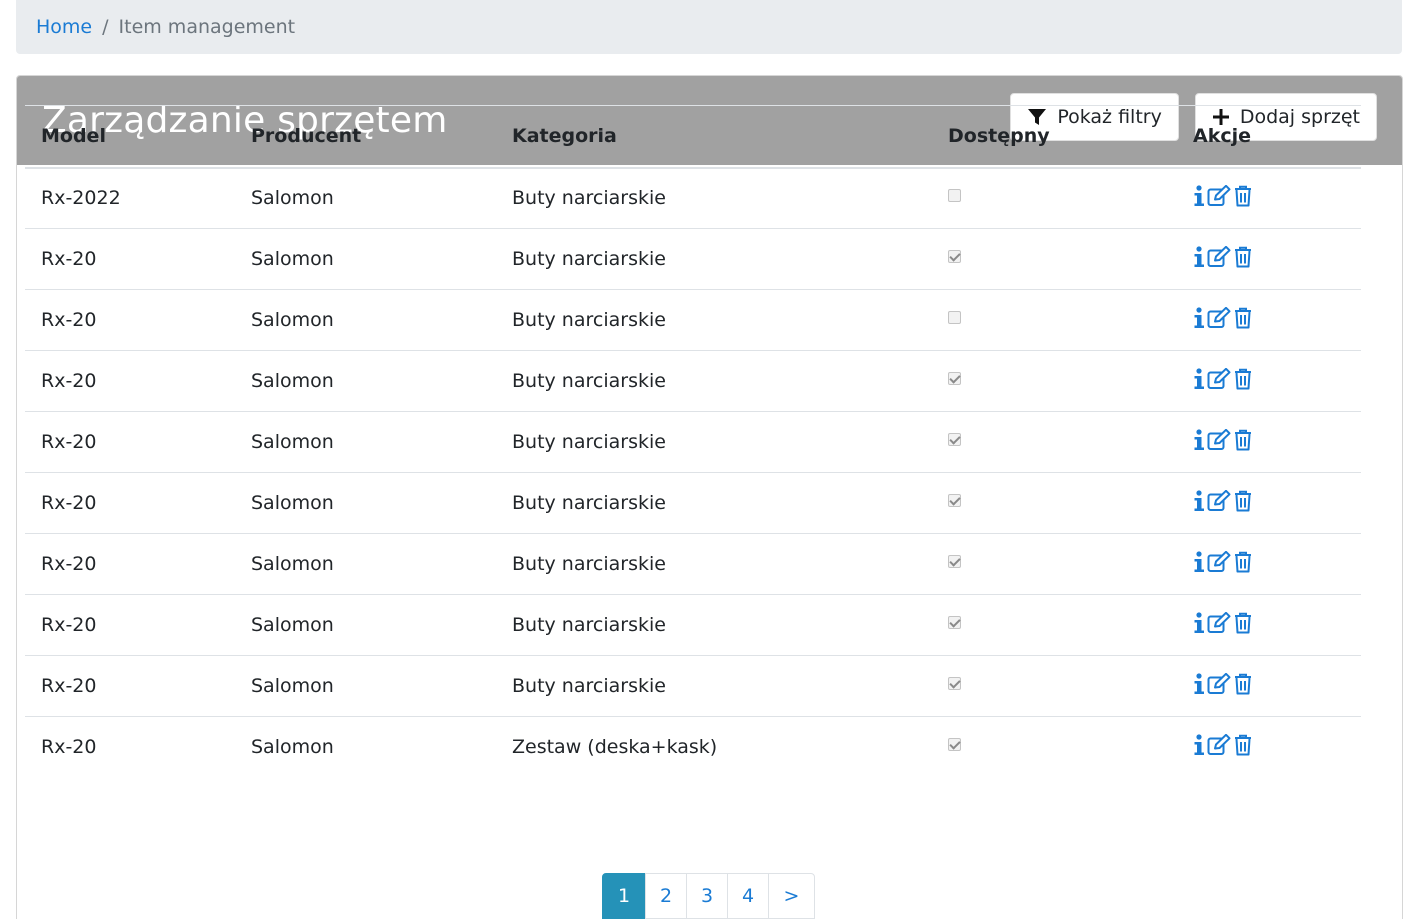 Image resolution: width=1418 pixels, height=919 pixels. I want to click on next-page-button: >, so click(791, 896).